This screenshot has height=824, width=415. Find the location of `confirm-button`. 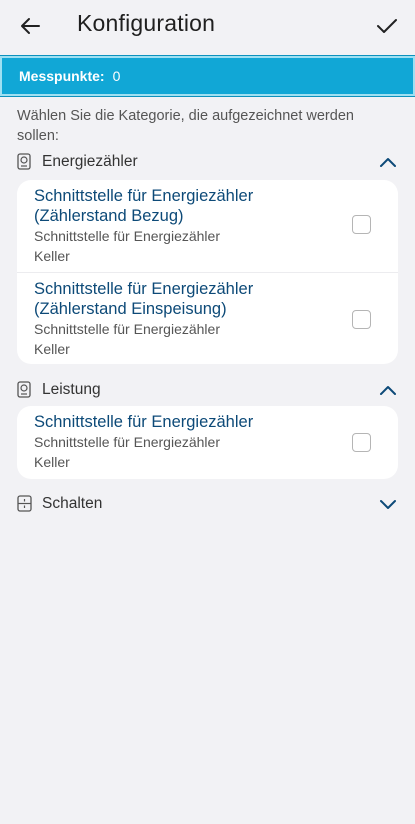

confirm-button is located at coordinates (387, 26).